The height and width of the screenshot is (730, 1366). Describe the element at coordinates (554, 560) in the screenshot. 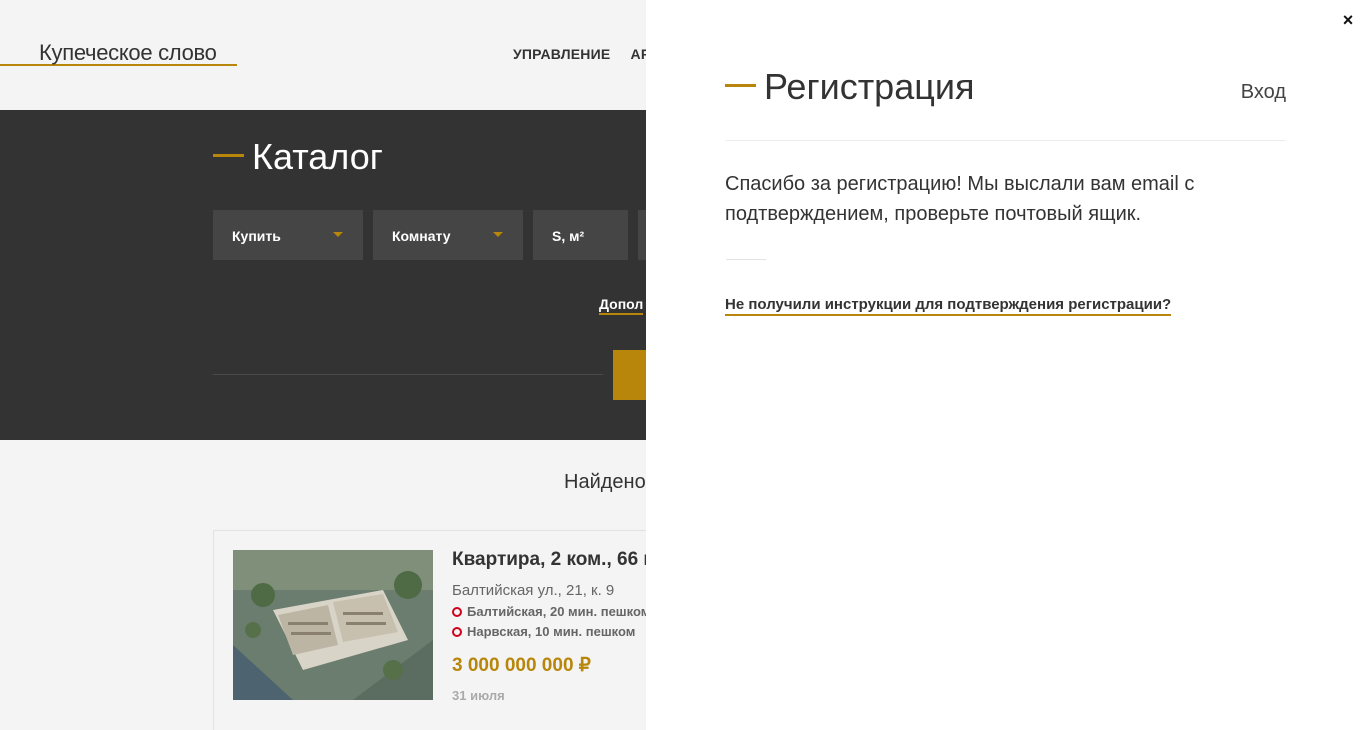

I see `listing-title: Квартира, 2 ком., 66 м` at that location.